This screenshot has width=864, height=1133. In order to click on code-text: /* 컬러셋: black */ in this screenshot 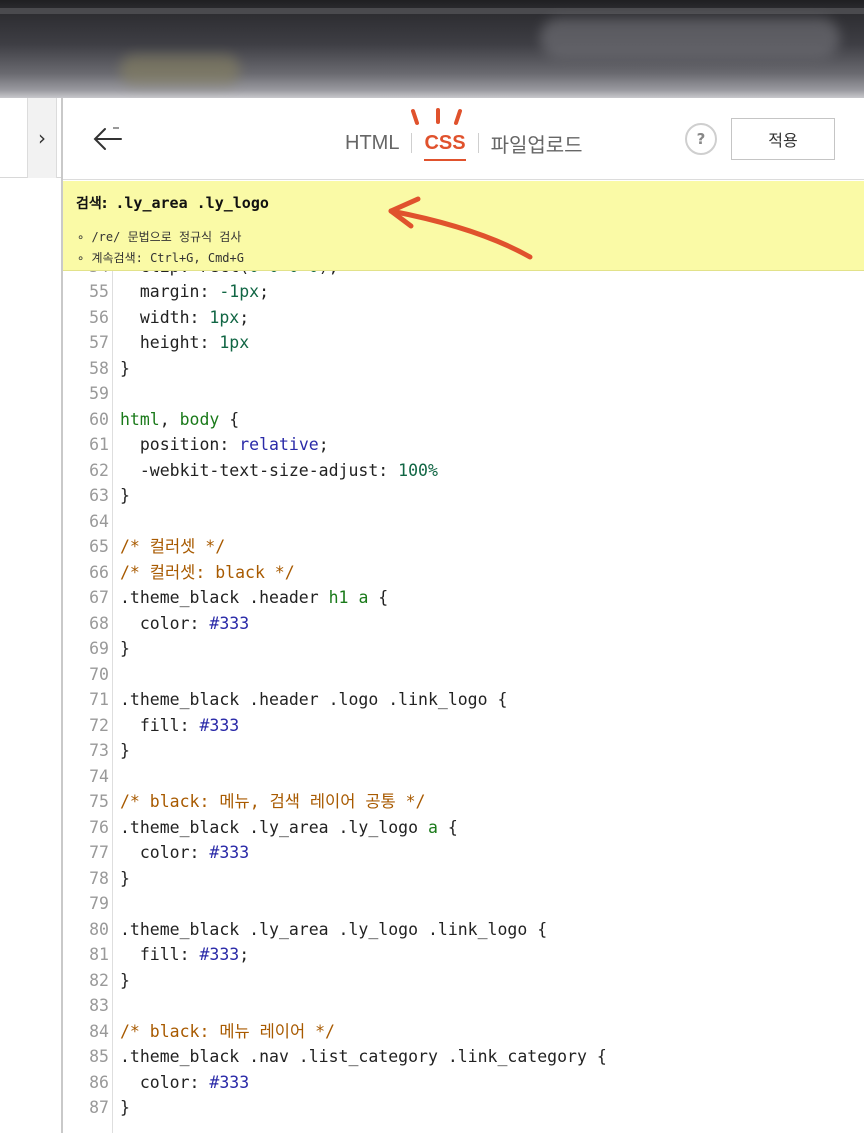, I will do `click(207, 572)`.